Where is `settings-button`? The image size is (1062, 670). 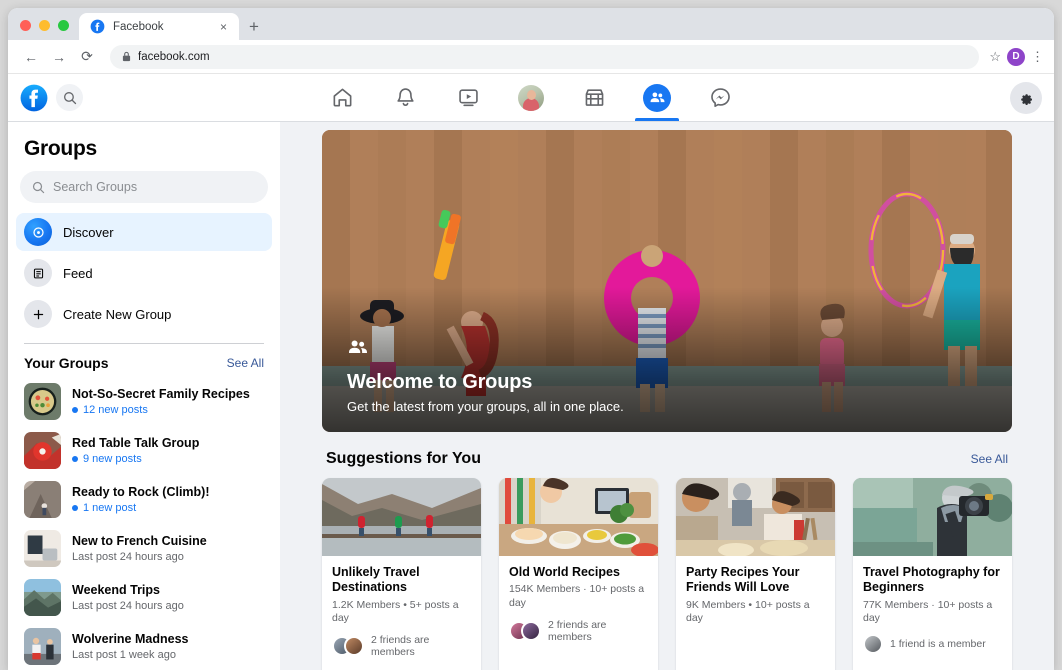
settings-button is located at coordinates (1026, 97).